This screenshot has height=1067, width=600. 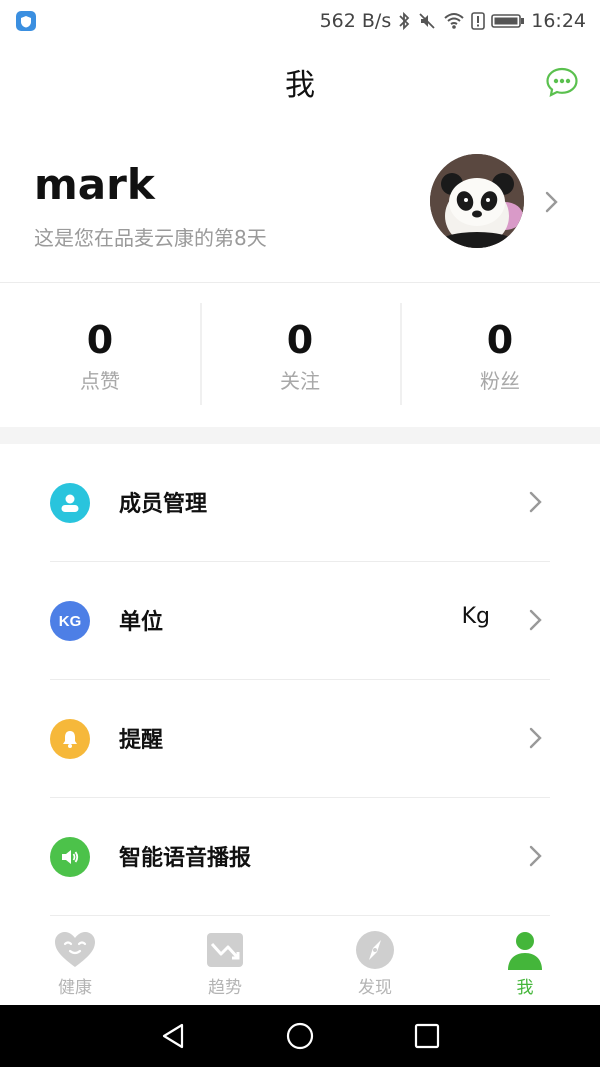 I want to click on system-nav-bar, so click(x=300, y=1036).